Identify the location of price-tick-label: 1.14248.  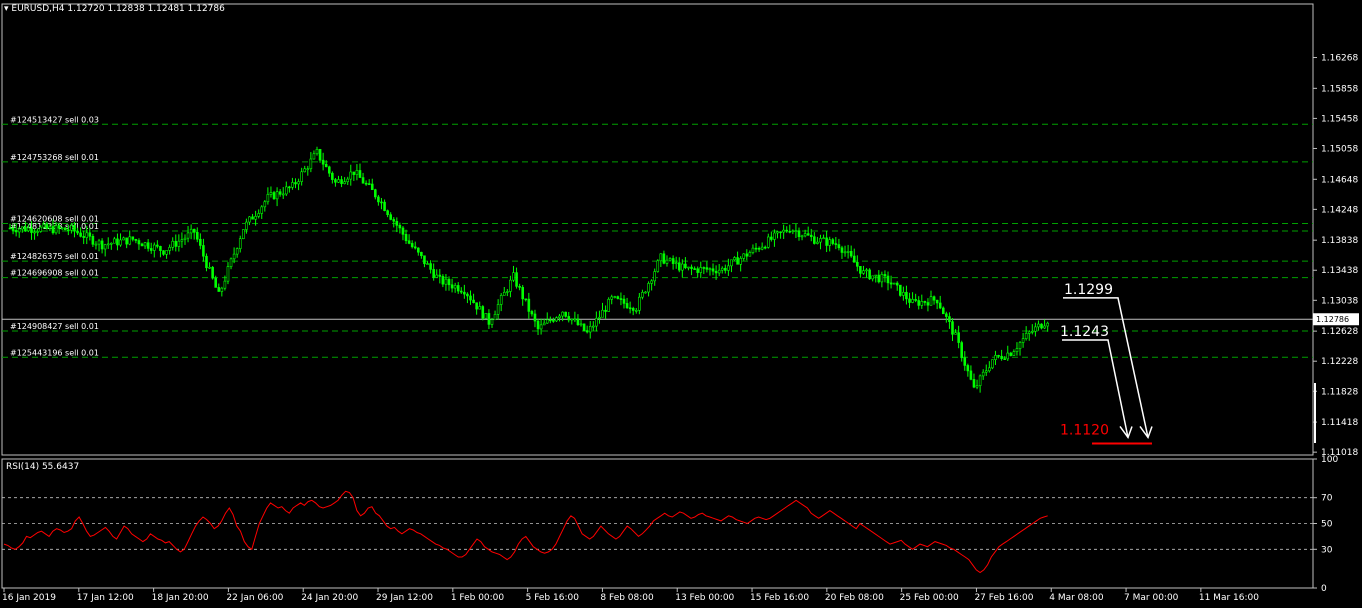
(1339, 210).